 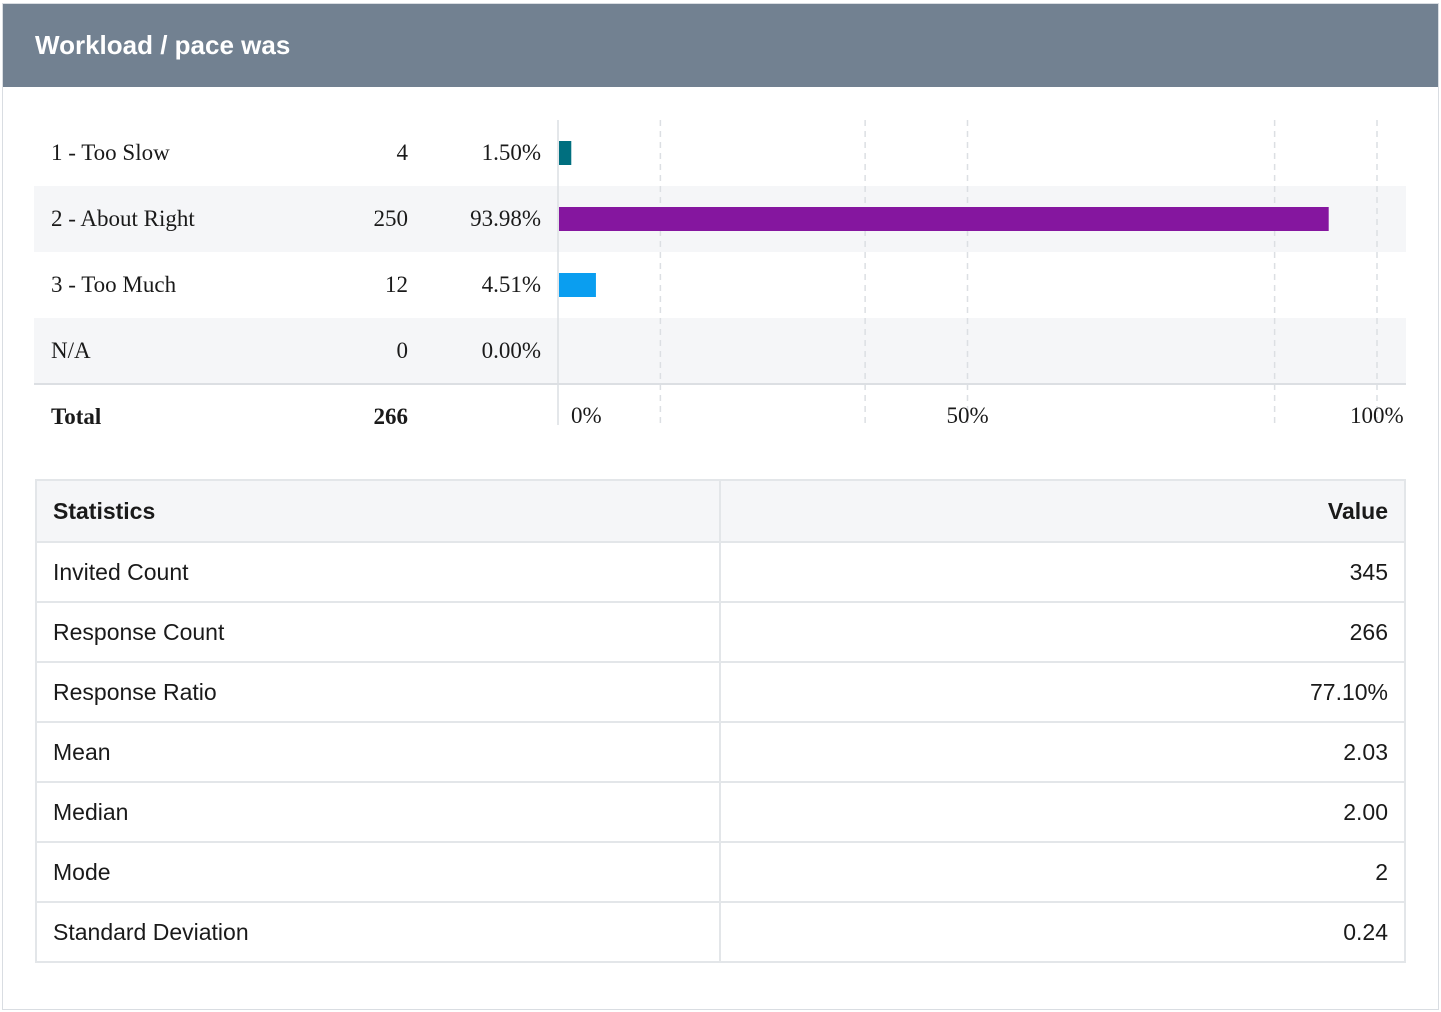 What do you see at coordinates (1062, 752) in the screenshot?
I see `stat-value: 2.03` at bounding box center [1062, 752].